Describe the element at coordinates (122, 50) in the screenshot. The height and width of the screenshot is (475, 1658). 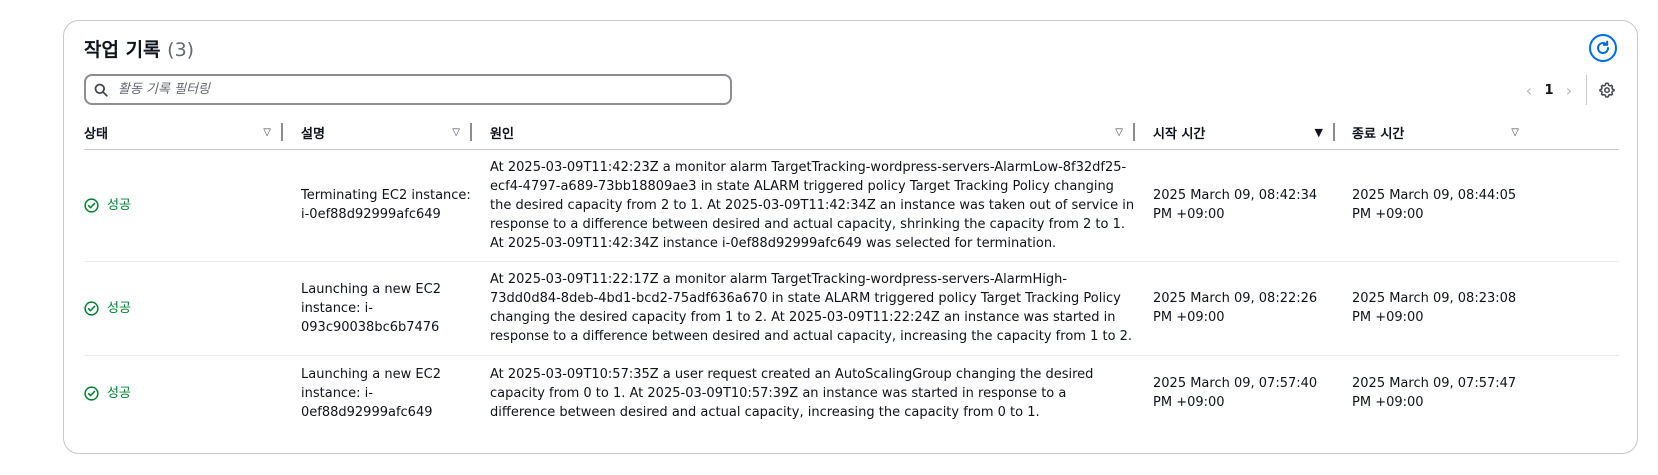
I see `panel-title-text: 작업 기록` at that location.